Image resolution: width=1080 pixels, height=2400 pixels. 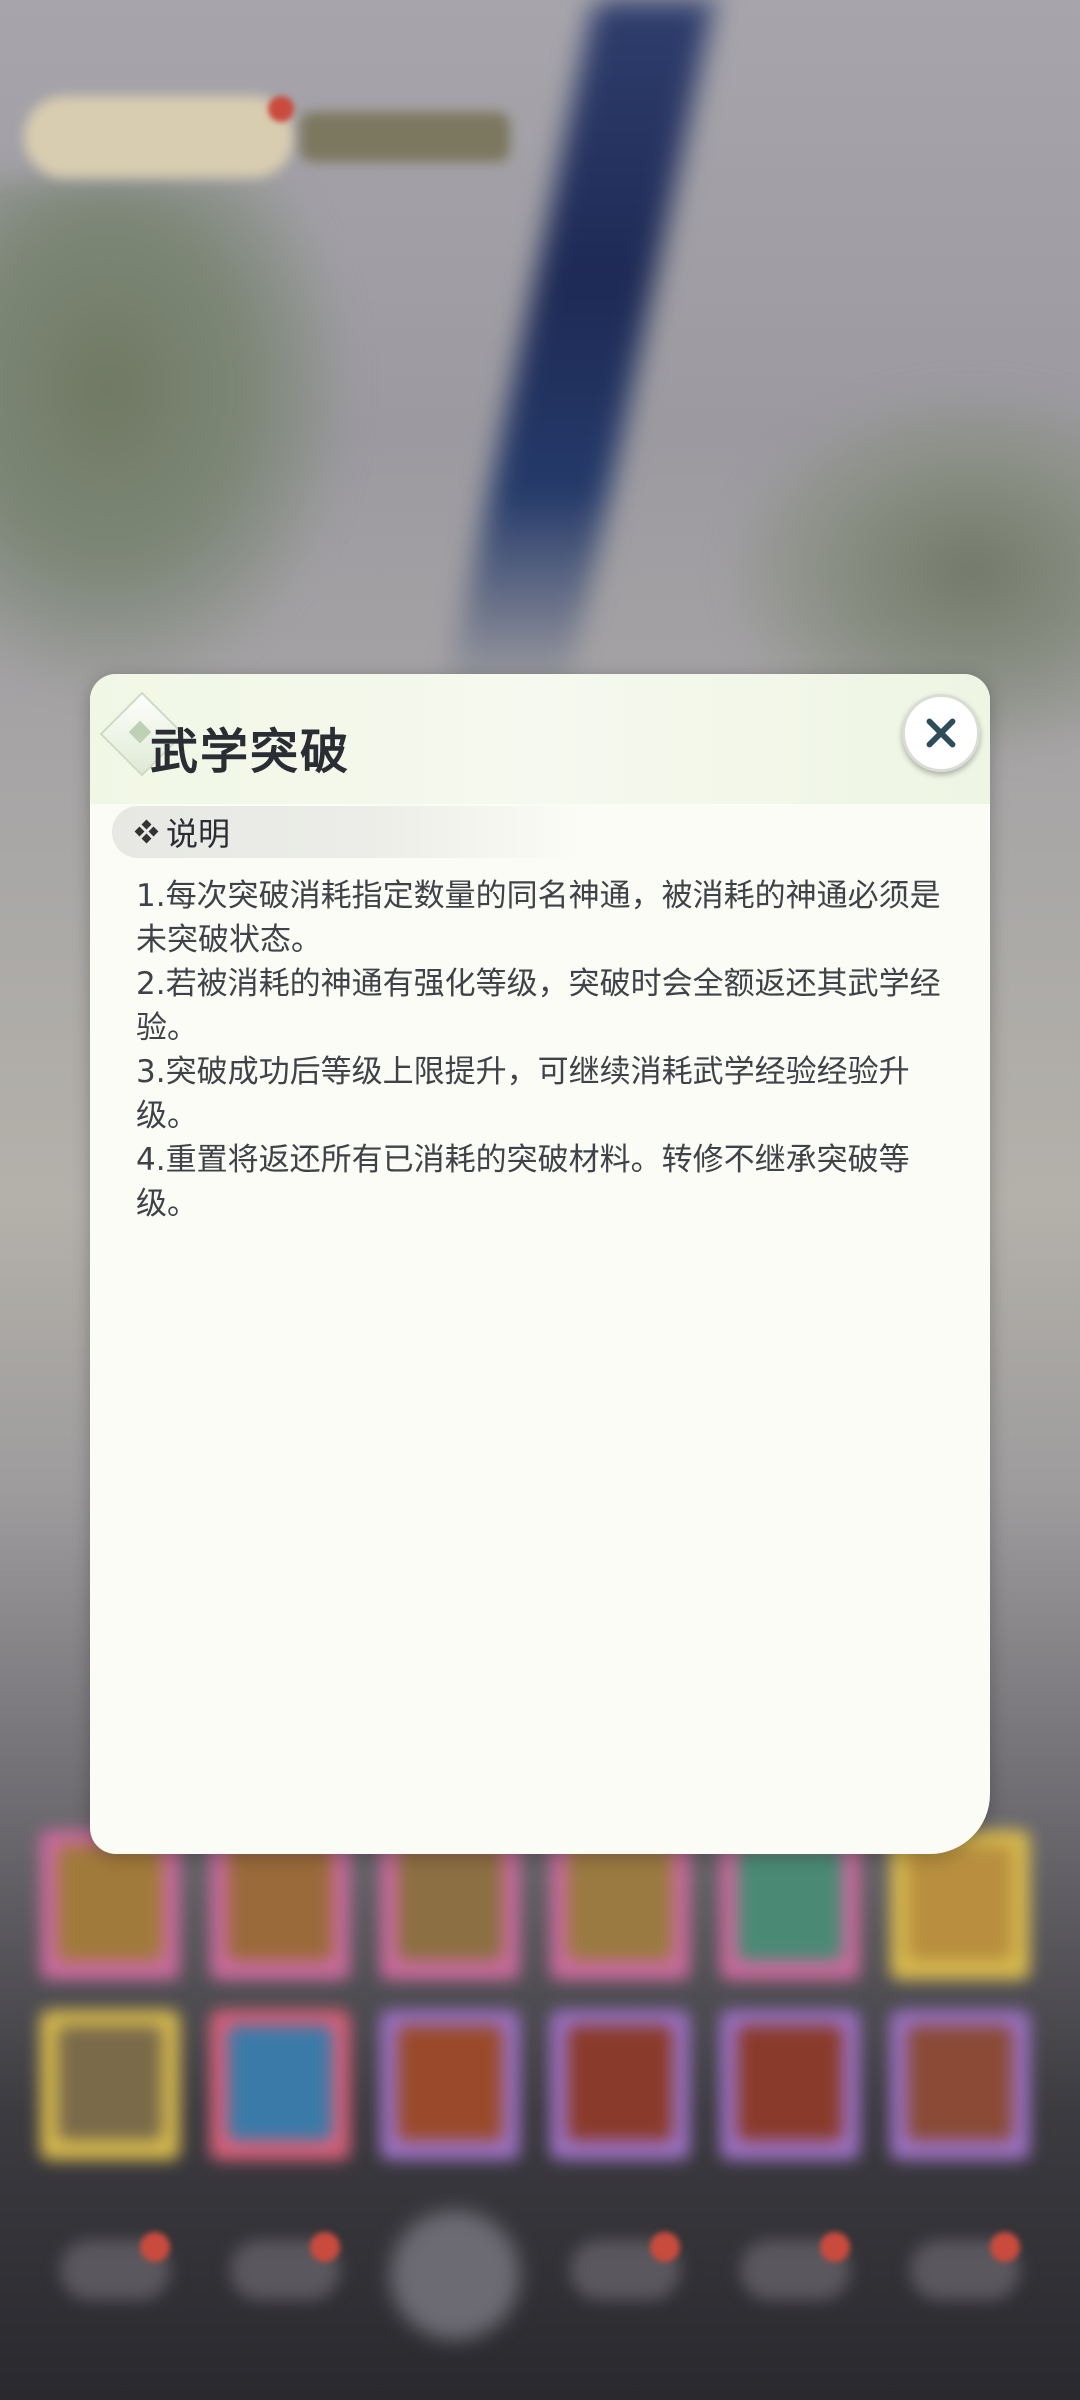 I want to click on description-item: 2.若被消耗的神通有强化等级，突破时会全额返还其武学经验。, so click(x=538, y=1006).